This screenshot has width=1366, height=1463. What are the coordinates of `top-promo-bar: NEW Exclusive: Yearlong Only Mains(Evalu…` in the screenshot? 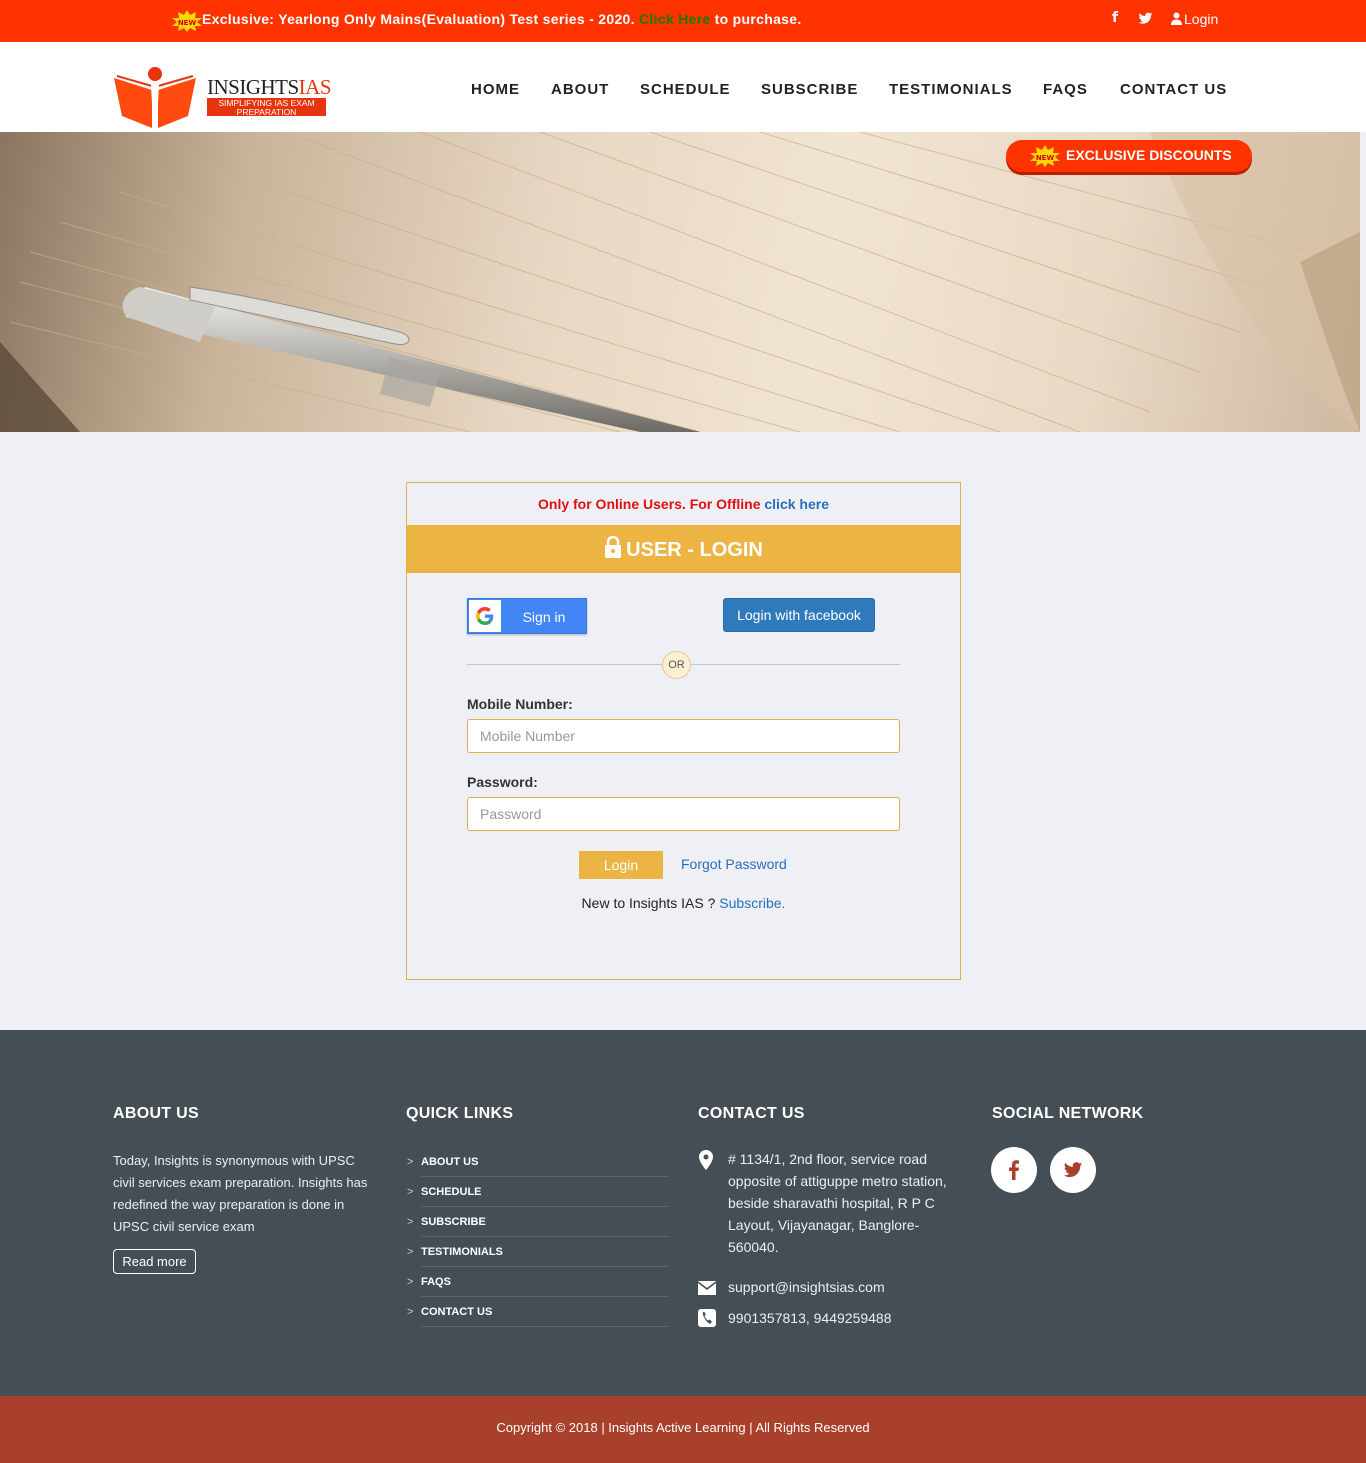 It's located at (683, 21).